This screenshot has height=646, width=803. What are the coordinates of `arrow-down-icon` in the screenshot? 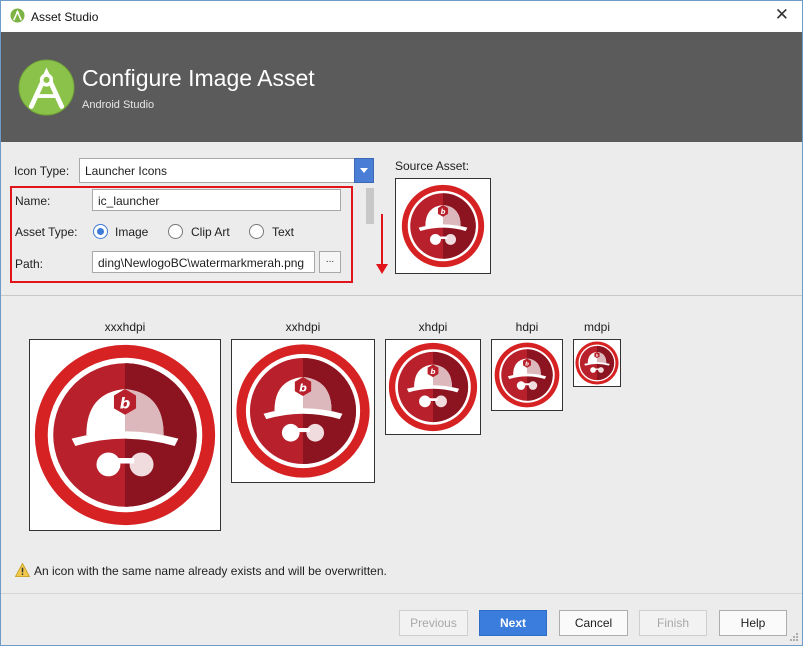 It's located at (382, 244).